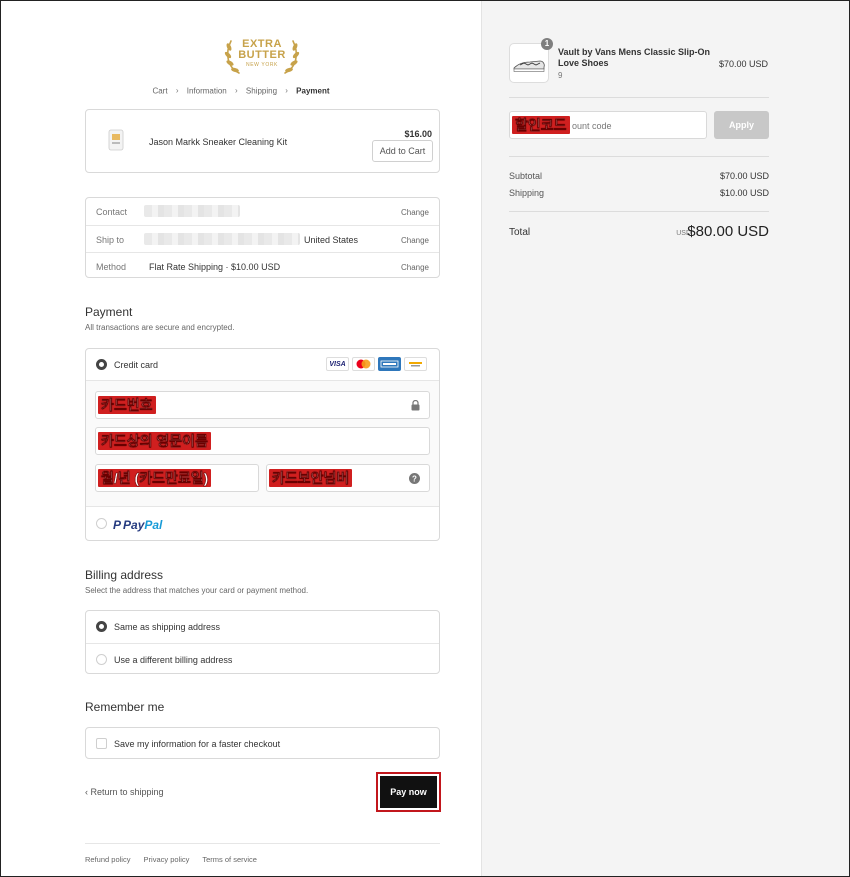 Image resolution: width=850 pixels, height=877 pixels. Describe the element at coordinates (262, 211) in the screenshot. I see `review-contact: Contact Change` at that location.